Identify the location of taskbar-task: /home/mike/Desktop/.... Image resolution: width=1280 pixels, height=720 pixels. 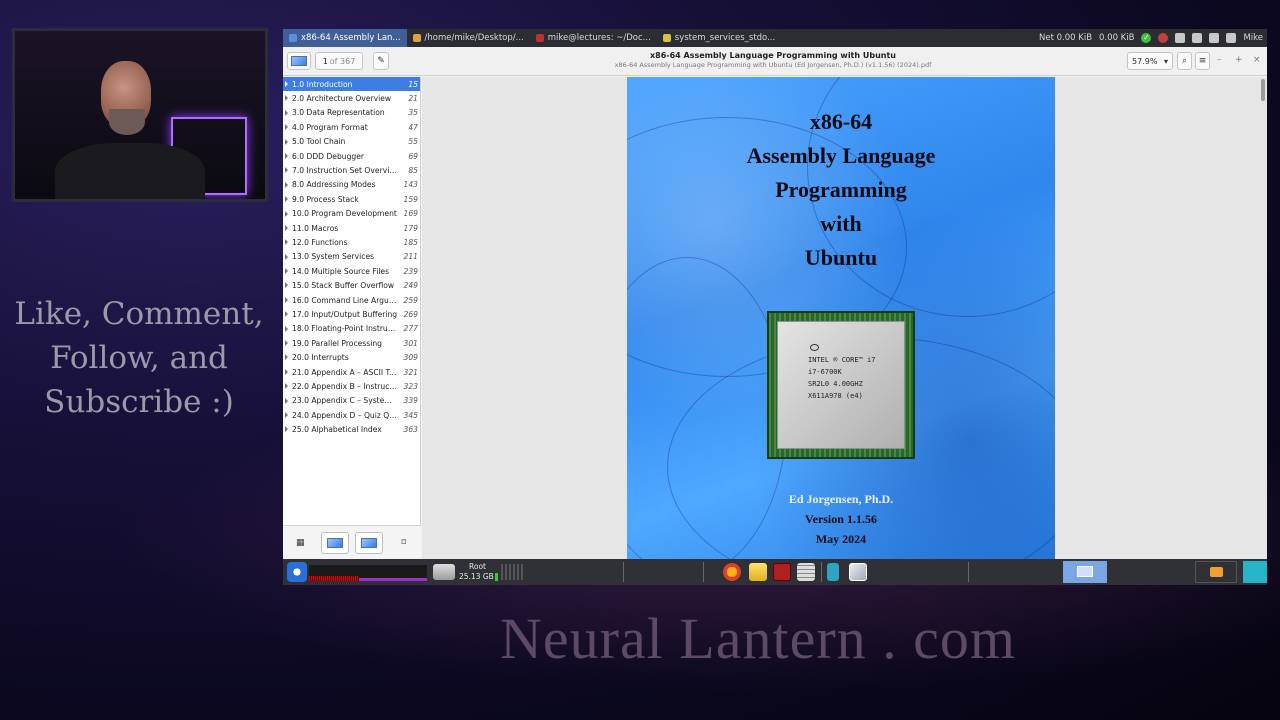
(468, 38).